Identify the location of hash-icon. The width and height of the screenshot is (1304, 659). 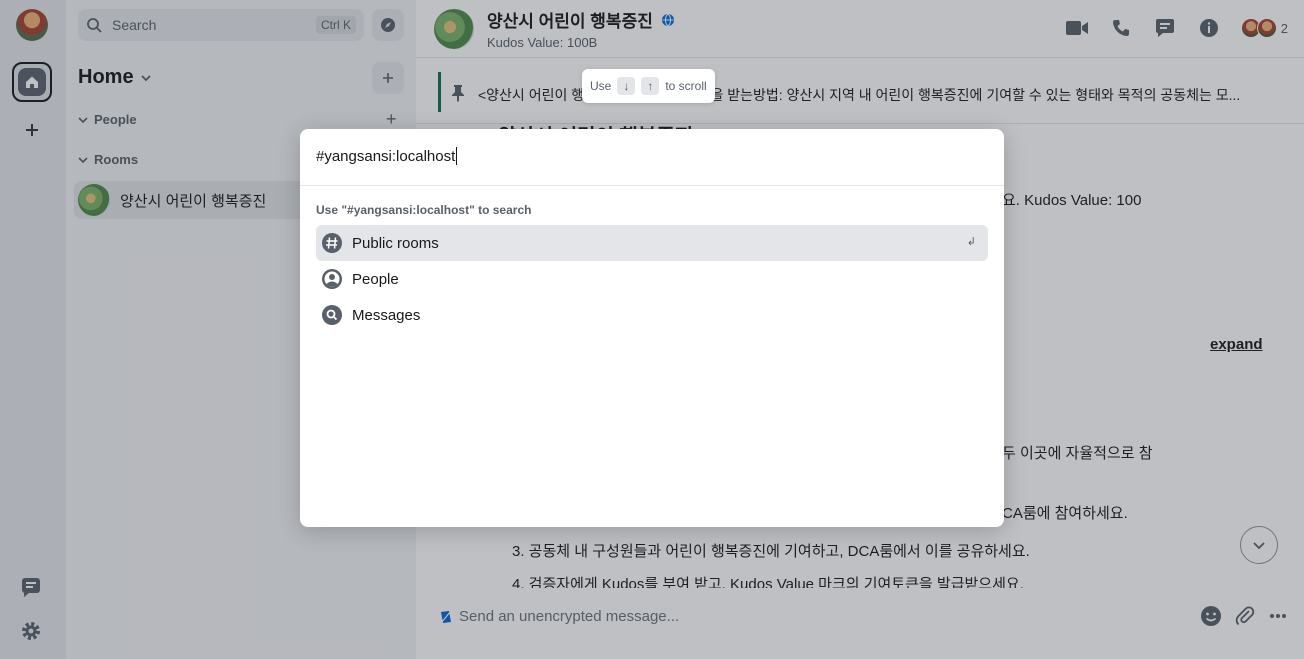
(332, 243).